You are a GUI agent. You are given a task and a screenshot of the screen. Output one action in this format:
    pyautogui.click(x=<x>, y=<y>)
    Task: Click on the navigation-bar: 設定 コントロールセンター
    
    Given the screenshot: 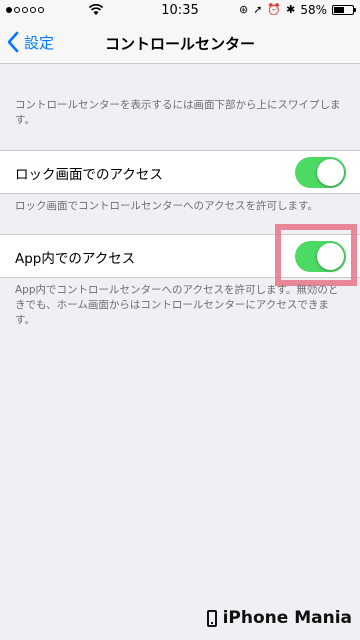 What is the action you would take?
    pyautogui.click(x=180, y=43)
    